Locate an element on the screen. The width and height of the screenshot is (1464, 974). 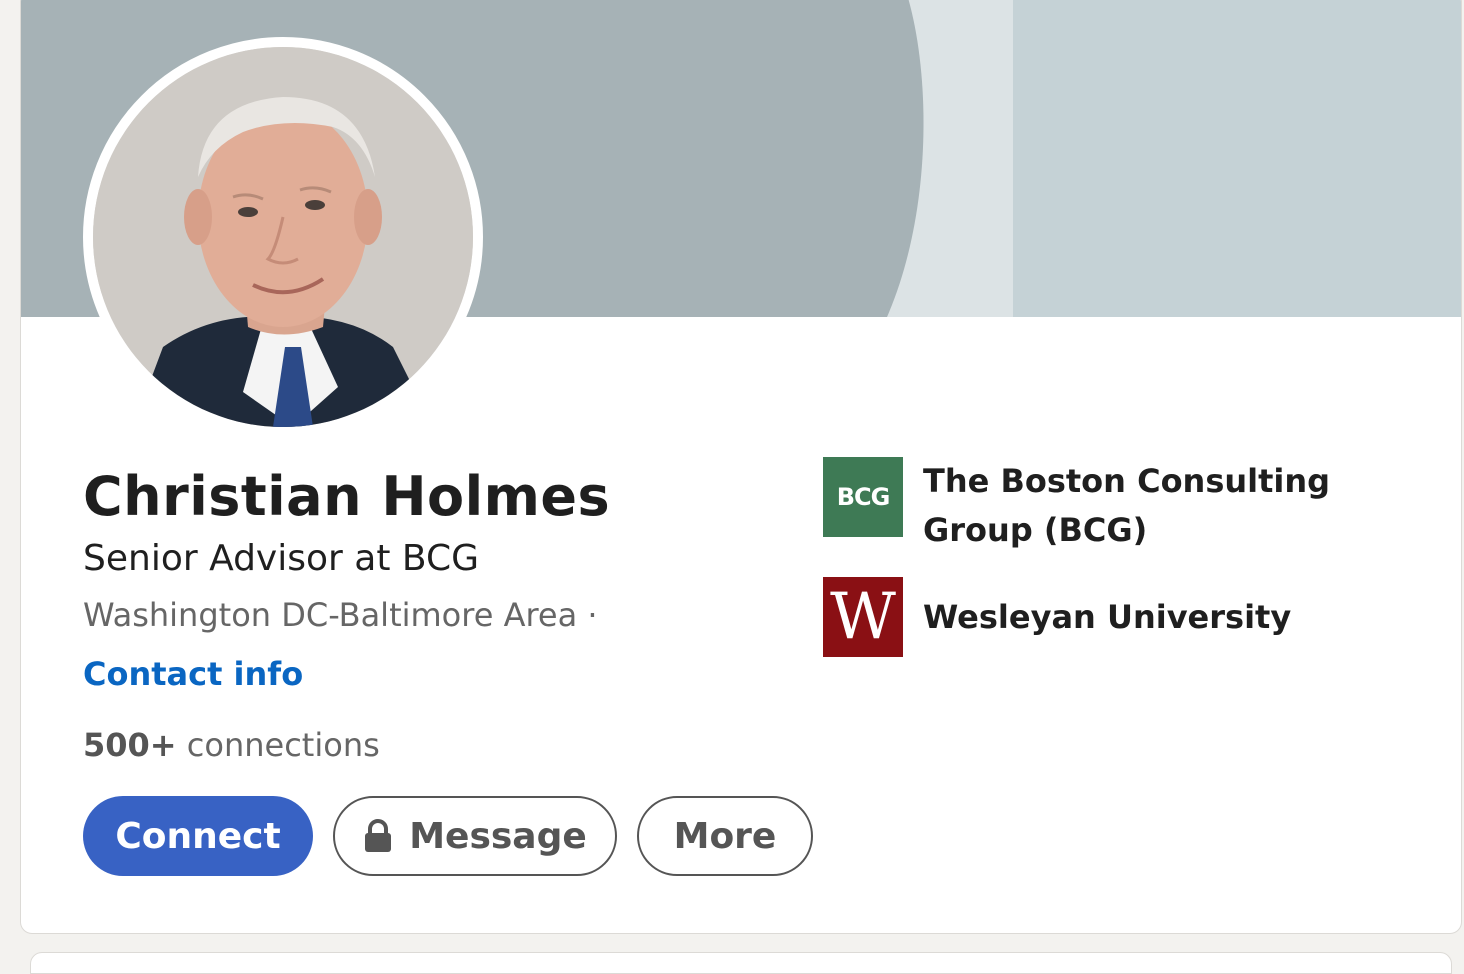
message-button: Message is located at coordinates (475, 836).